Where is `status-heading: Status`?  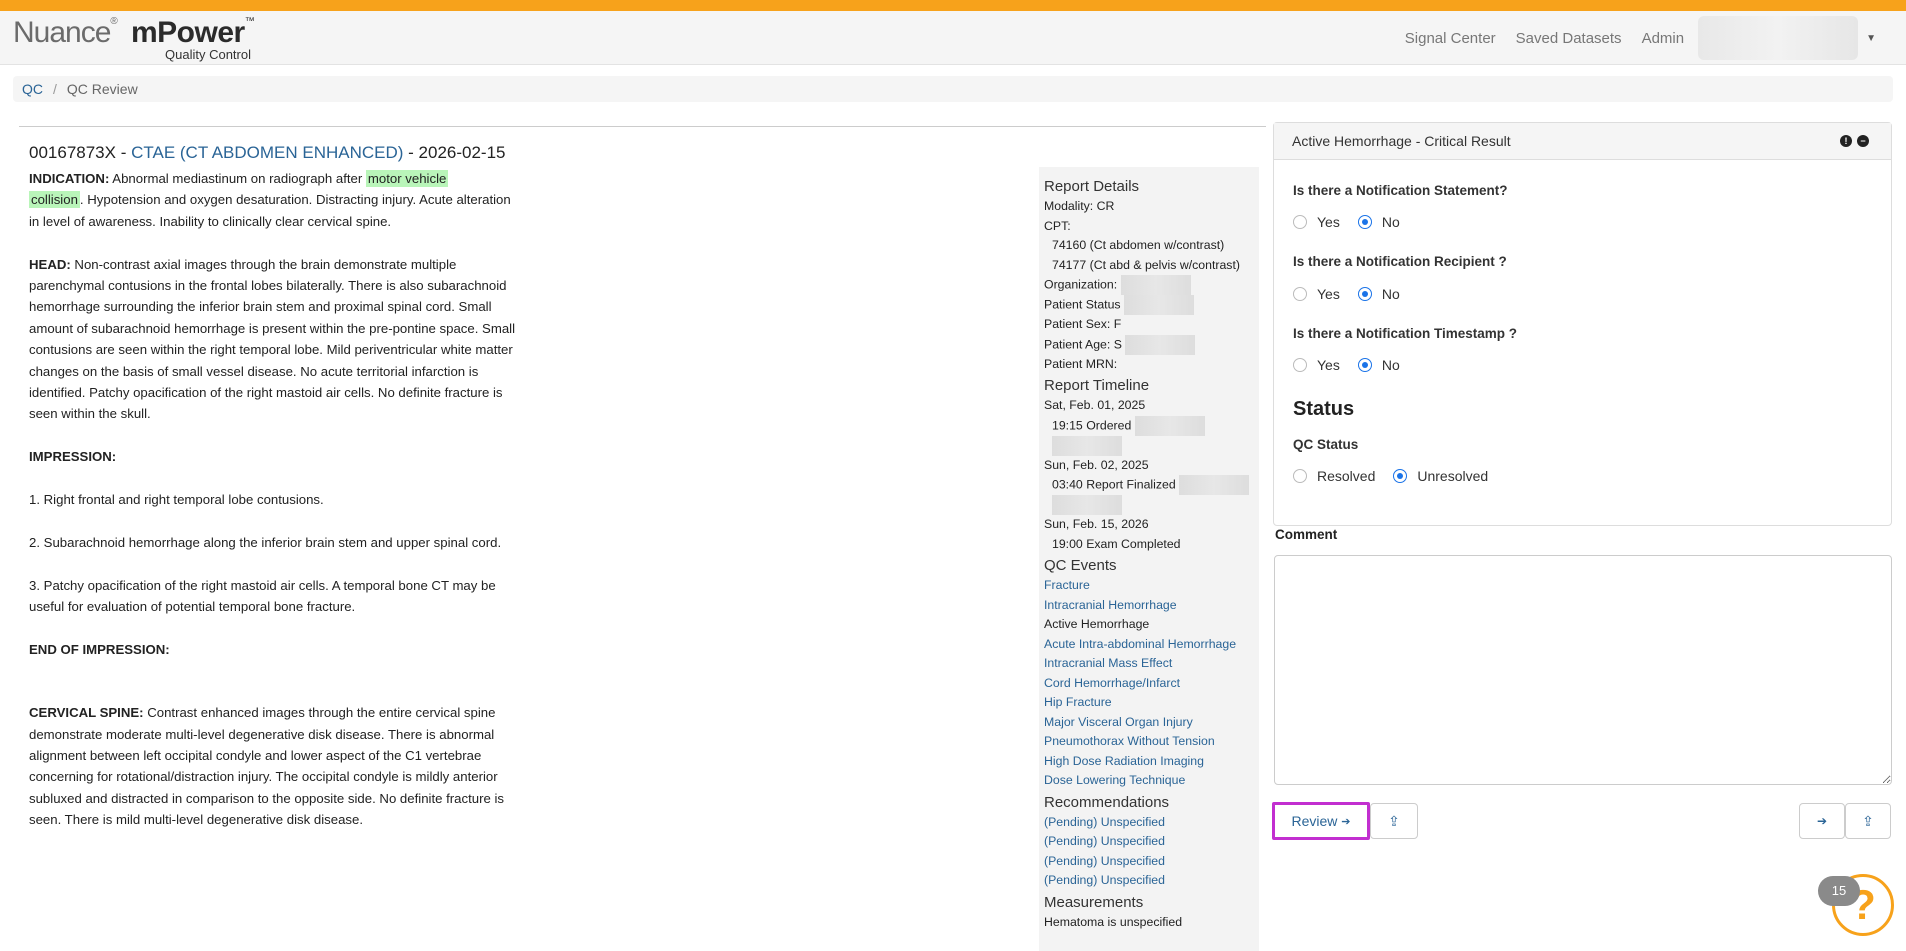
status-heading: Status is located at coordinates (1324, 409).